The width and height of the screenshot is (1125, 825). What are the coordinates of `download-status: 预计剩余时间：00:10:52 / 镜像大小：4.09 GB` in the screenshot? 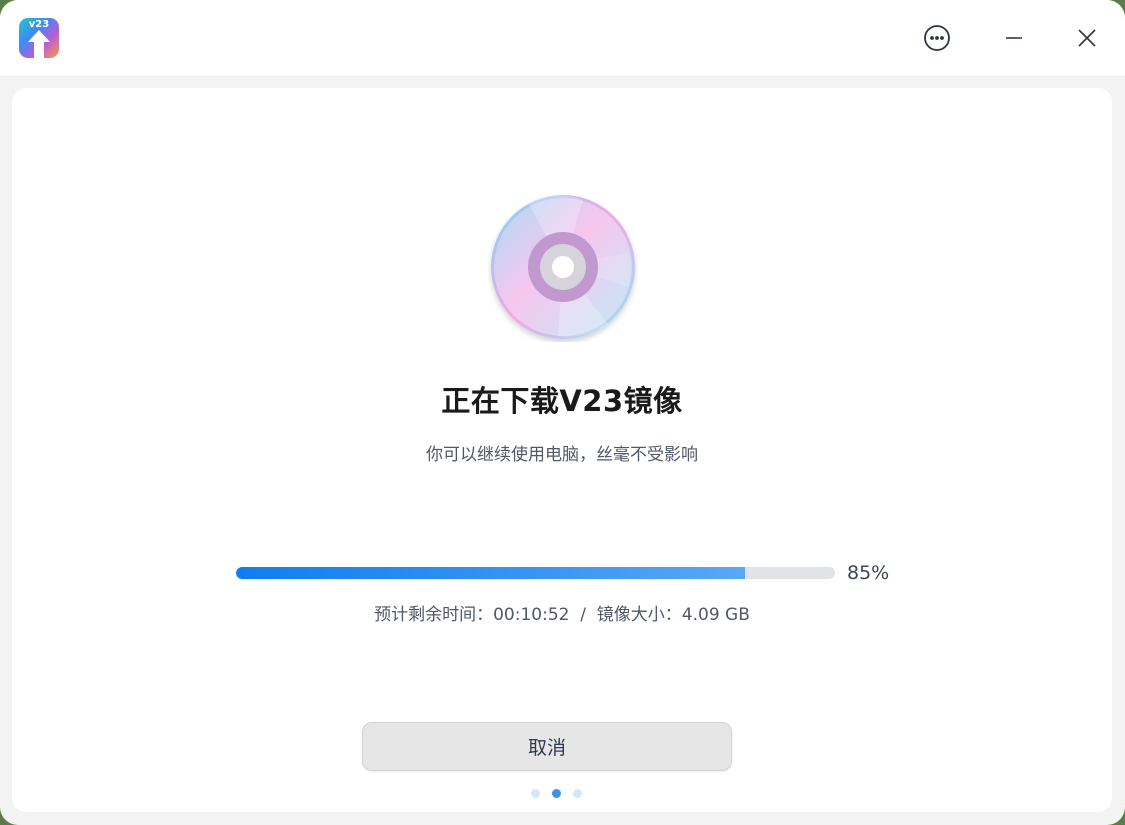 It's located at (562, 612).